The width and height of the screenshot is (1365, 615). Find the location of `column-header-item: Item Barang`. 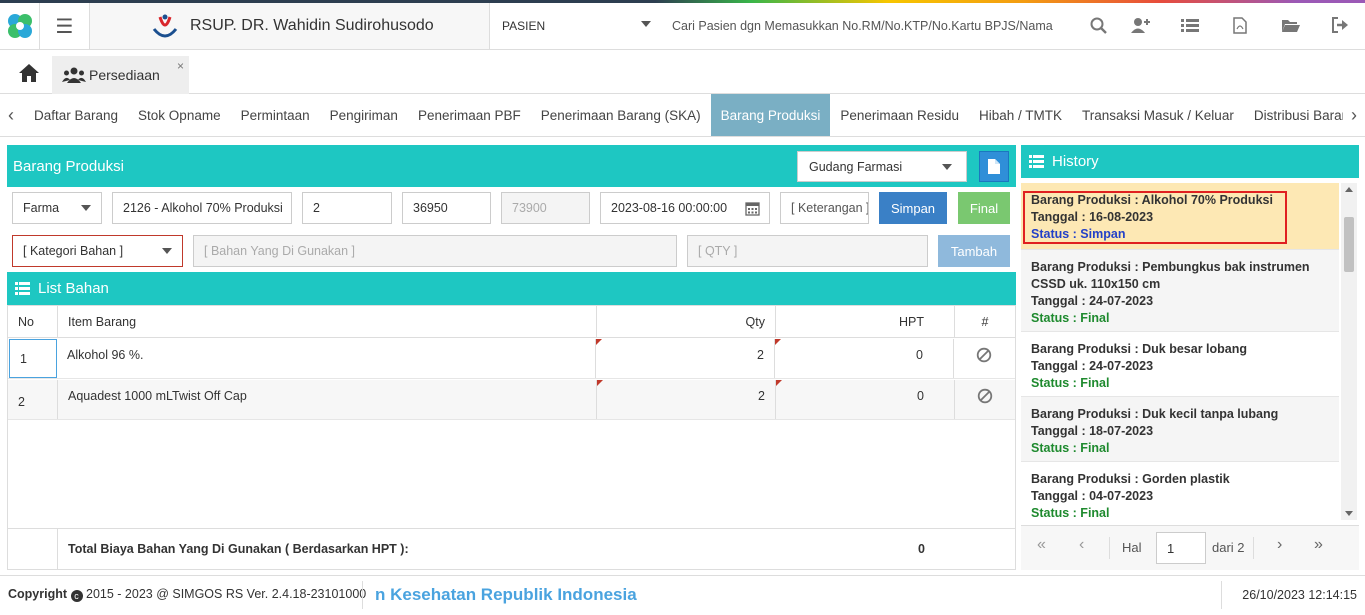

column-header-item: Item Barang is located at coordinates (327, 321).